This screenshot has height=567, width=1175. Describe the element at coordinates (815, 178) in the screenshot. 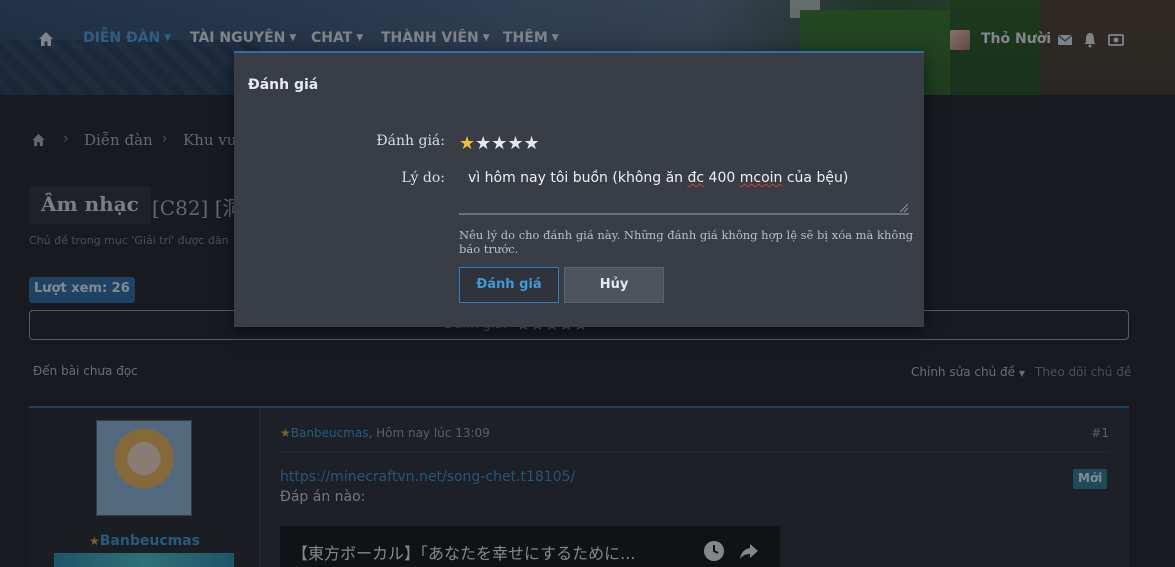

I see `reason-text-part: của bệu)` at that location.